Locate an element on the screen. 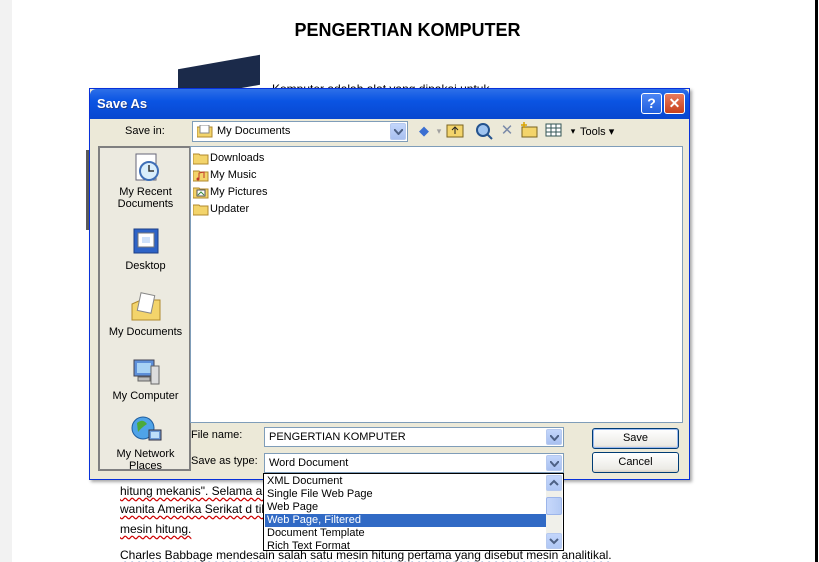 This screenshot has width=819, height=562. my-computer-icon is located at coordinates (146, 372).